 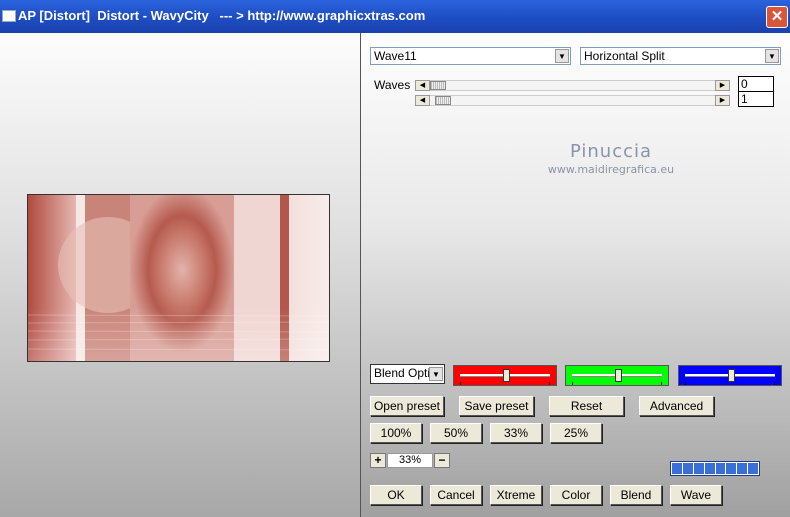 What do you see at coordinates (636, 495) in the screenshot?
I see `blend-button: Blend` at bounding box center [636, 495].